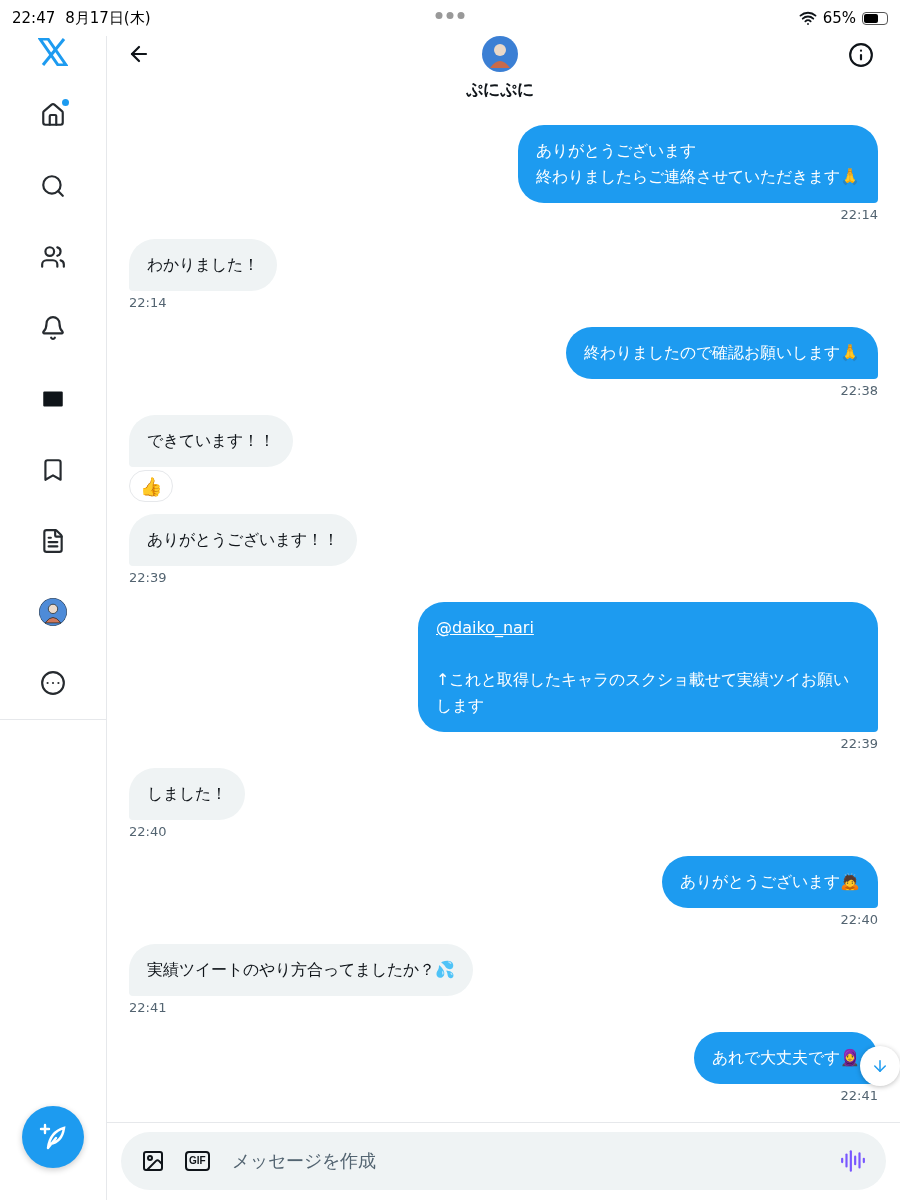 The width and height of the screenshot is (900, 1200). Describe the element at coordinates (450, 15) in the screenshot. I see `multitask-dots-icon` at that location.